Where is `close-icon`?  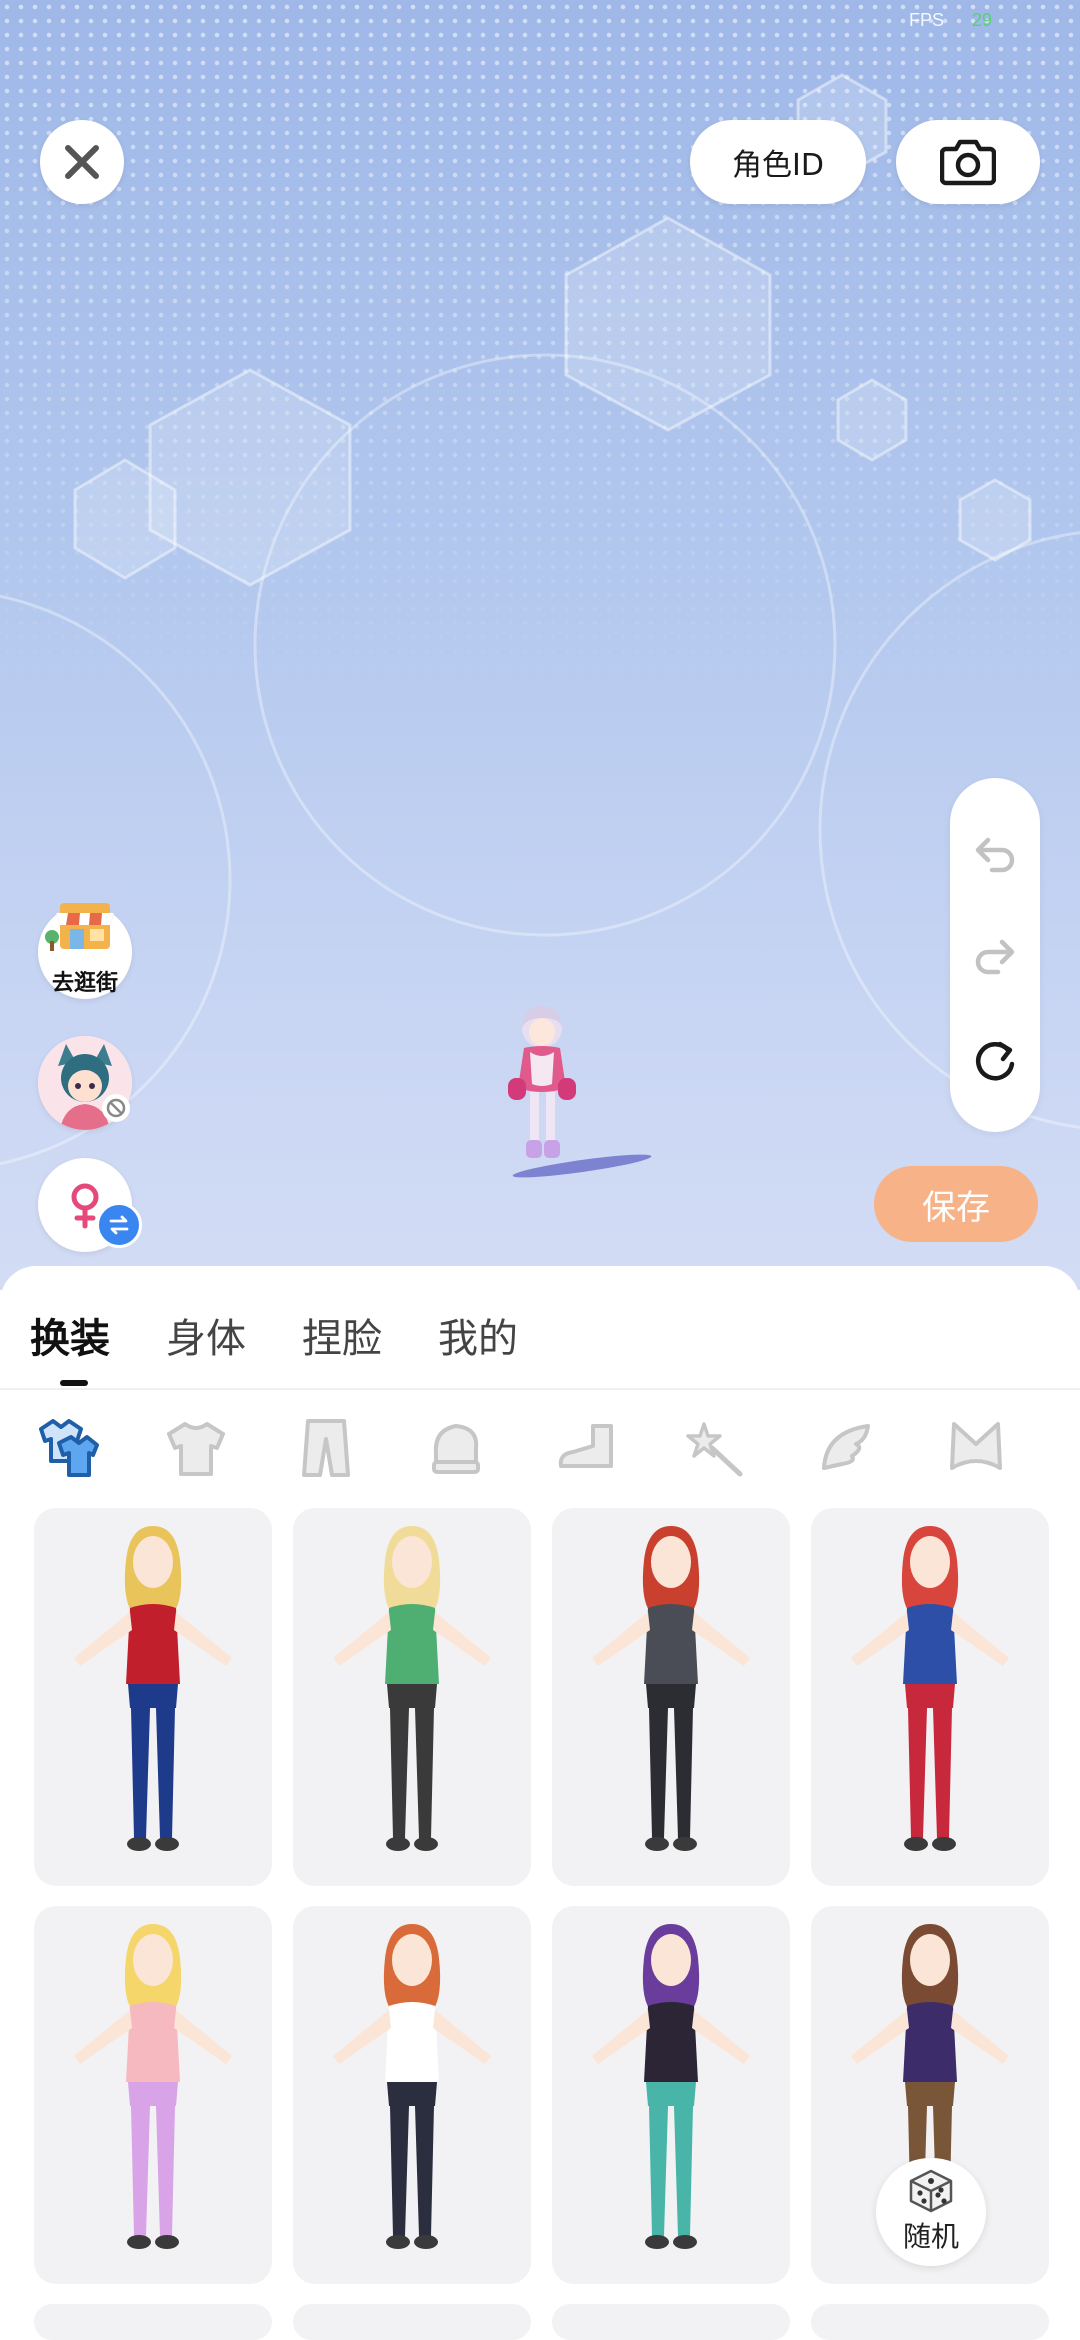
close-icon is located at coordinates (82, 162).